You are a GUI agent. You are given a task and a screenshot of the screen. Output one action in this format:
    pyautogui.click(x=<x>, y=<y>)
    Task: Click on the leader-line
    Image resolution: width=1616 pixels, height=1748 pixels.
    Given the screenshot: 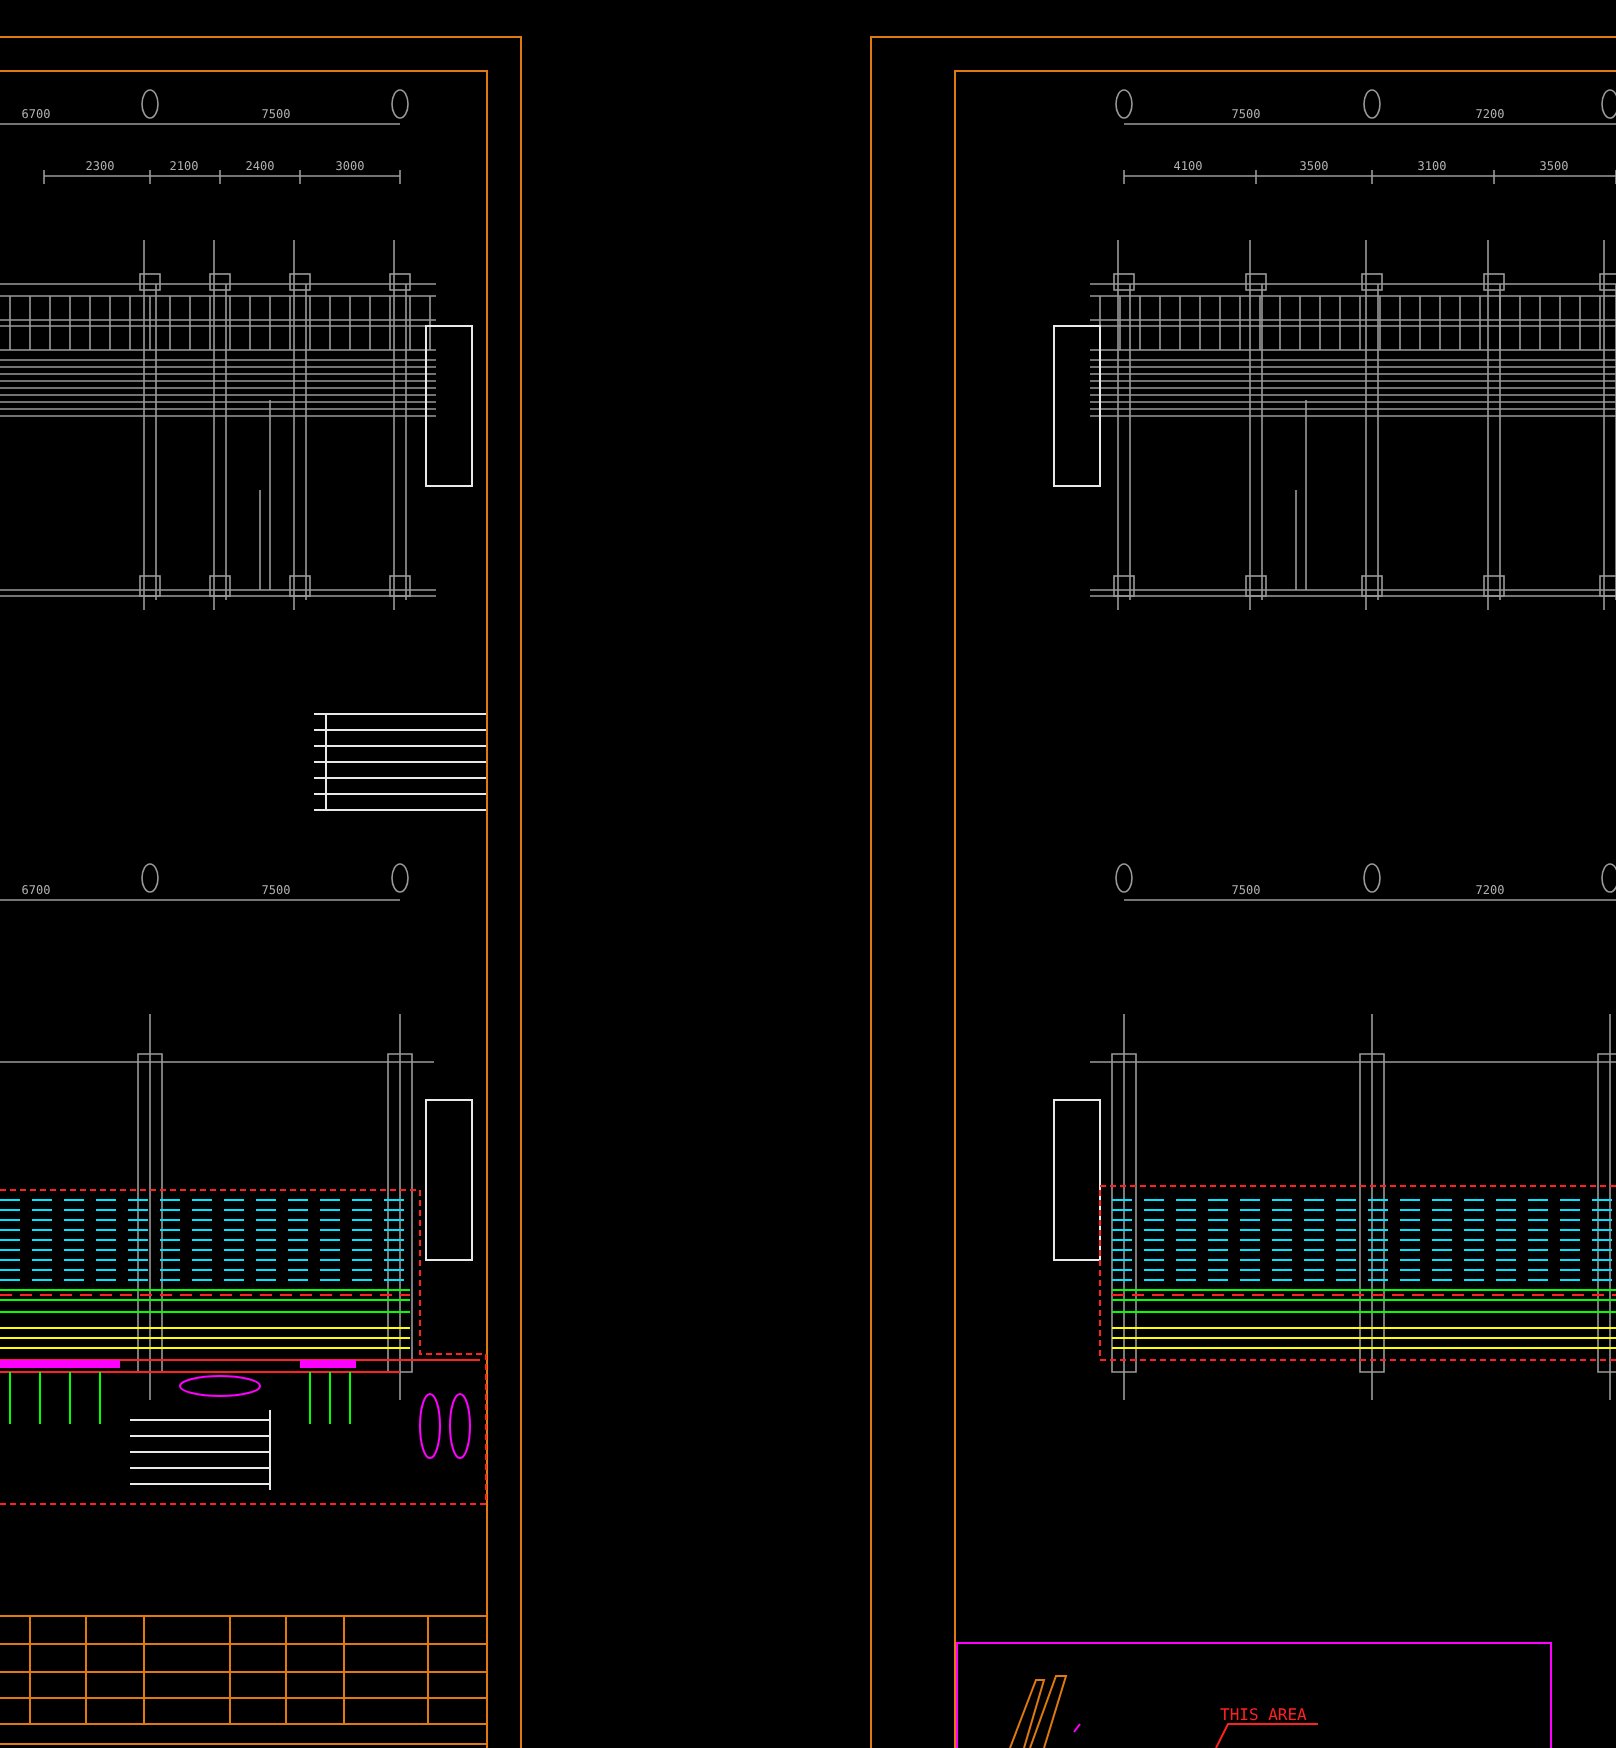 What is the action you would take?
    pyautogui.click(x=1267, y=1735)
    